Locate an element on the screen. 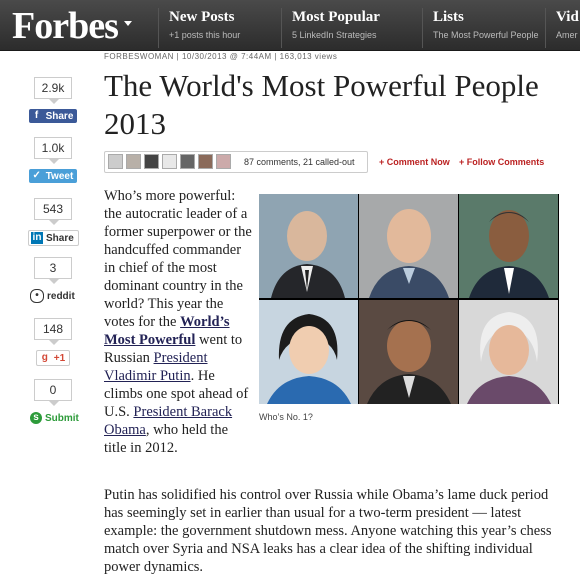 The width and height of the screenshot is (580, 579). share-twitter: 1.0k ✓ Tweet is located at coordinates (53, 160).